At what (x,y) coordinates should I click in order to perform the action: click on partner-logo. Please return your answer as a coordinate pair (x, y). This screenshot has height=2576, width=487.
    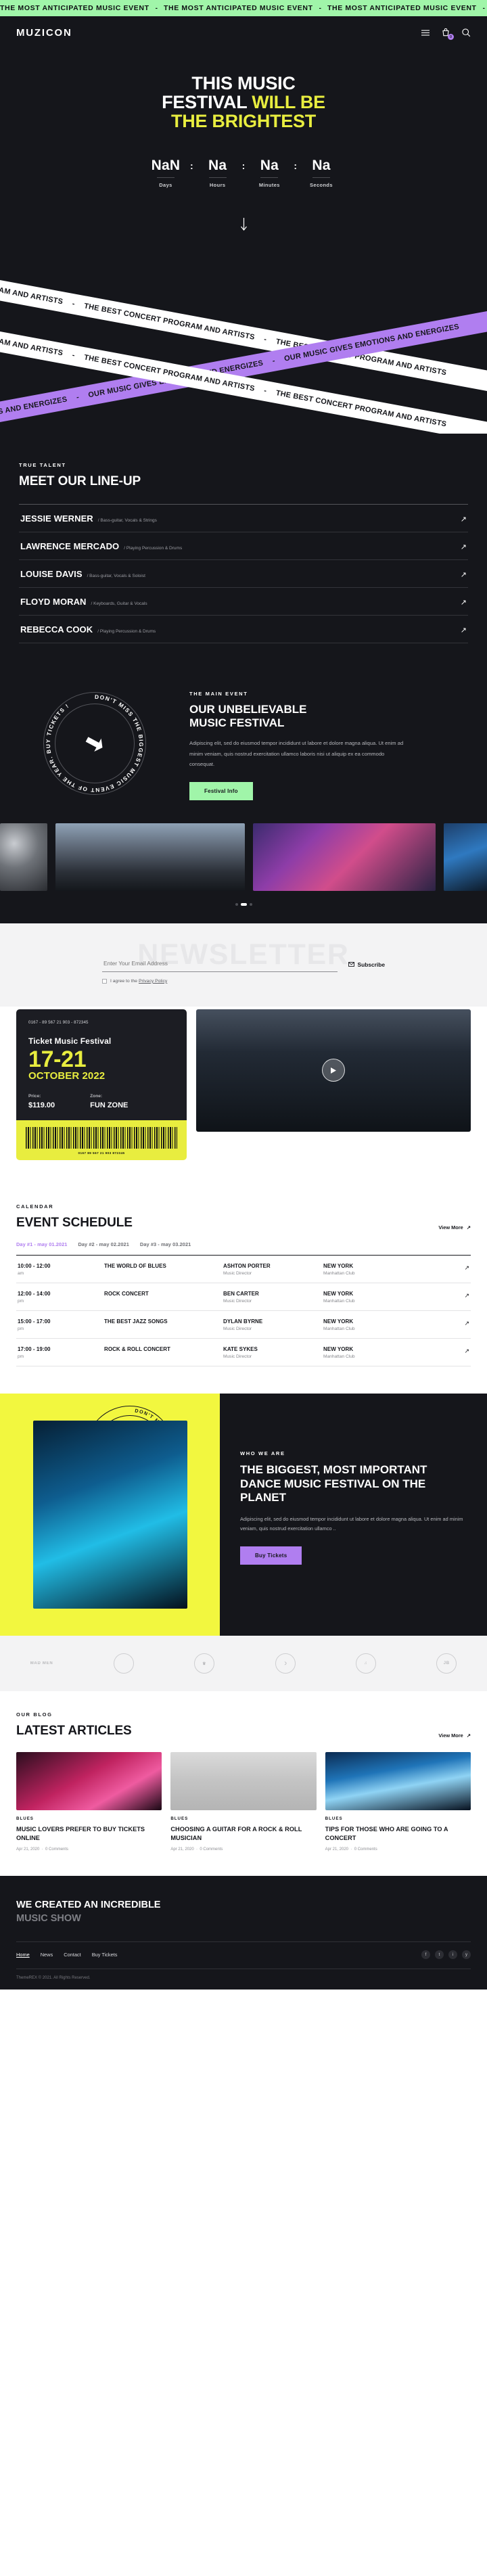
    Looking at the image, I should click on (123, 1663).